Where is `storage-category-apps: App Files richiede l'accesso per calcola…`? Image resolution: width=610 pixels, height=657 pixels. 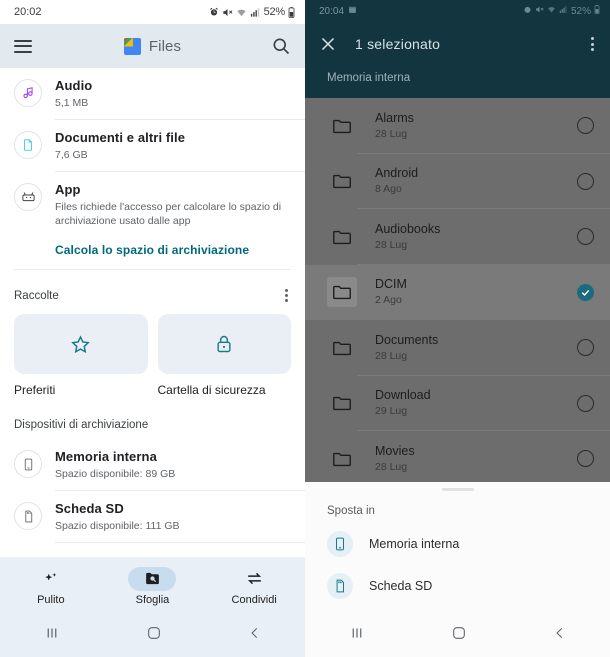
storage-category-apps: App Files richiede l'accesso per calcola… is located at coordinates (152, 204).